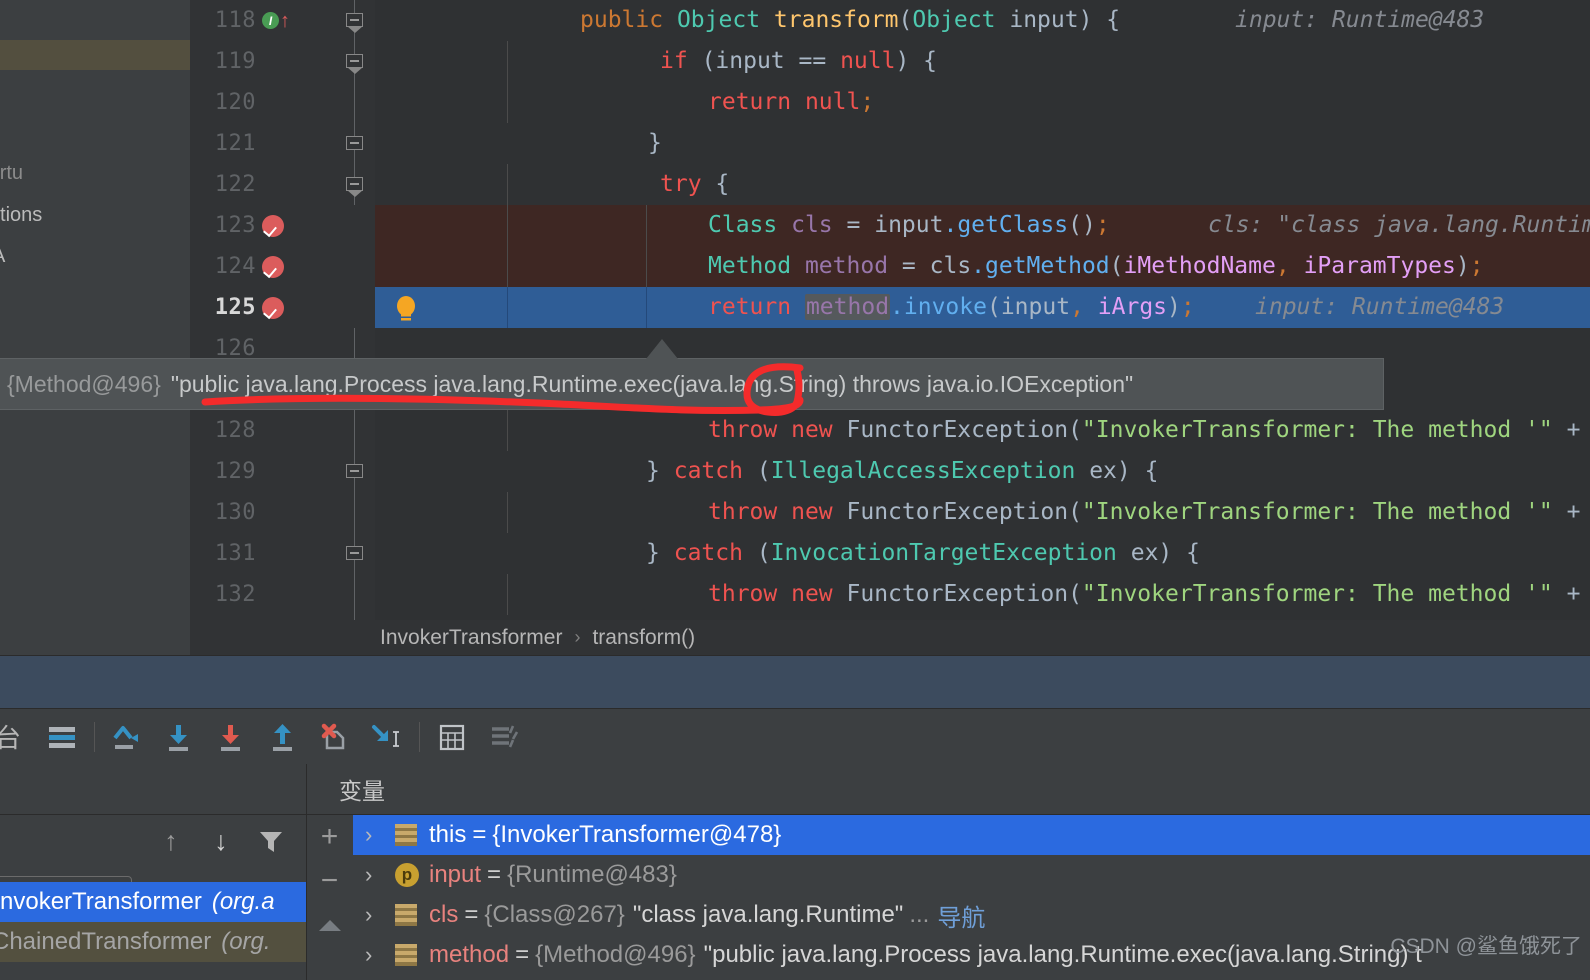 Image resolution: width=1590 pixels, height=980 pixels. Describe the element at coordinates (262, 430) in the screenshot. I see `gutter-row: 128` at that location.